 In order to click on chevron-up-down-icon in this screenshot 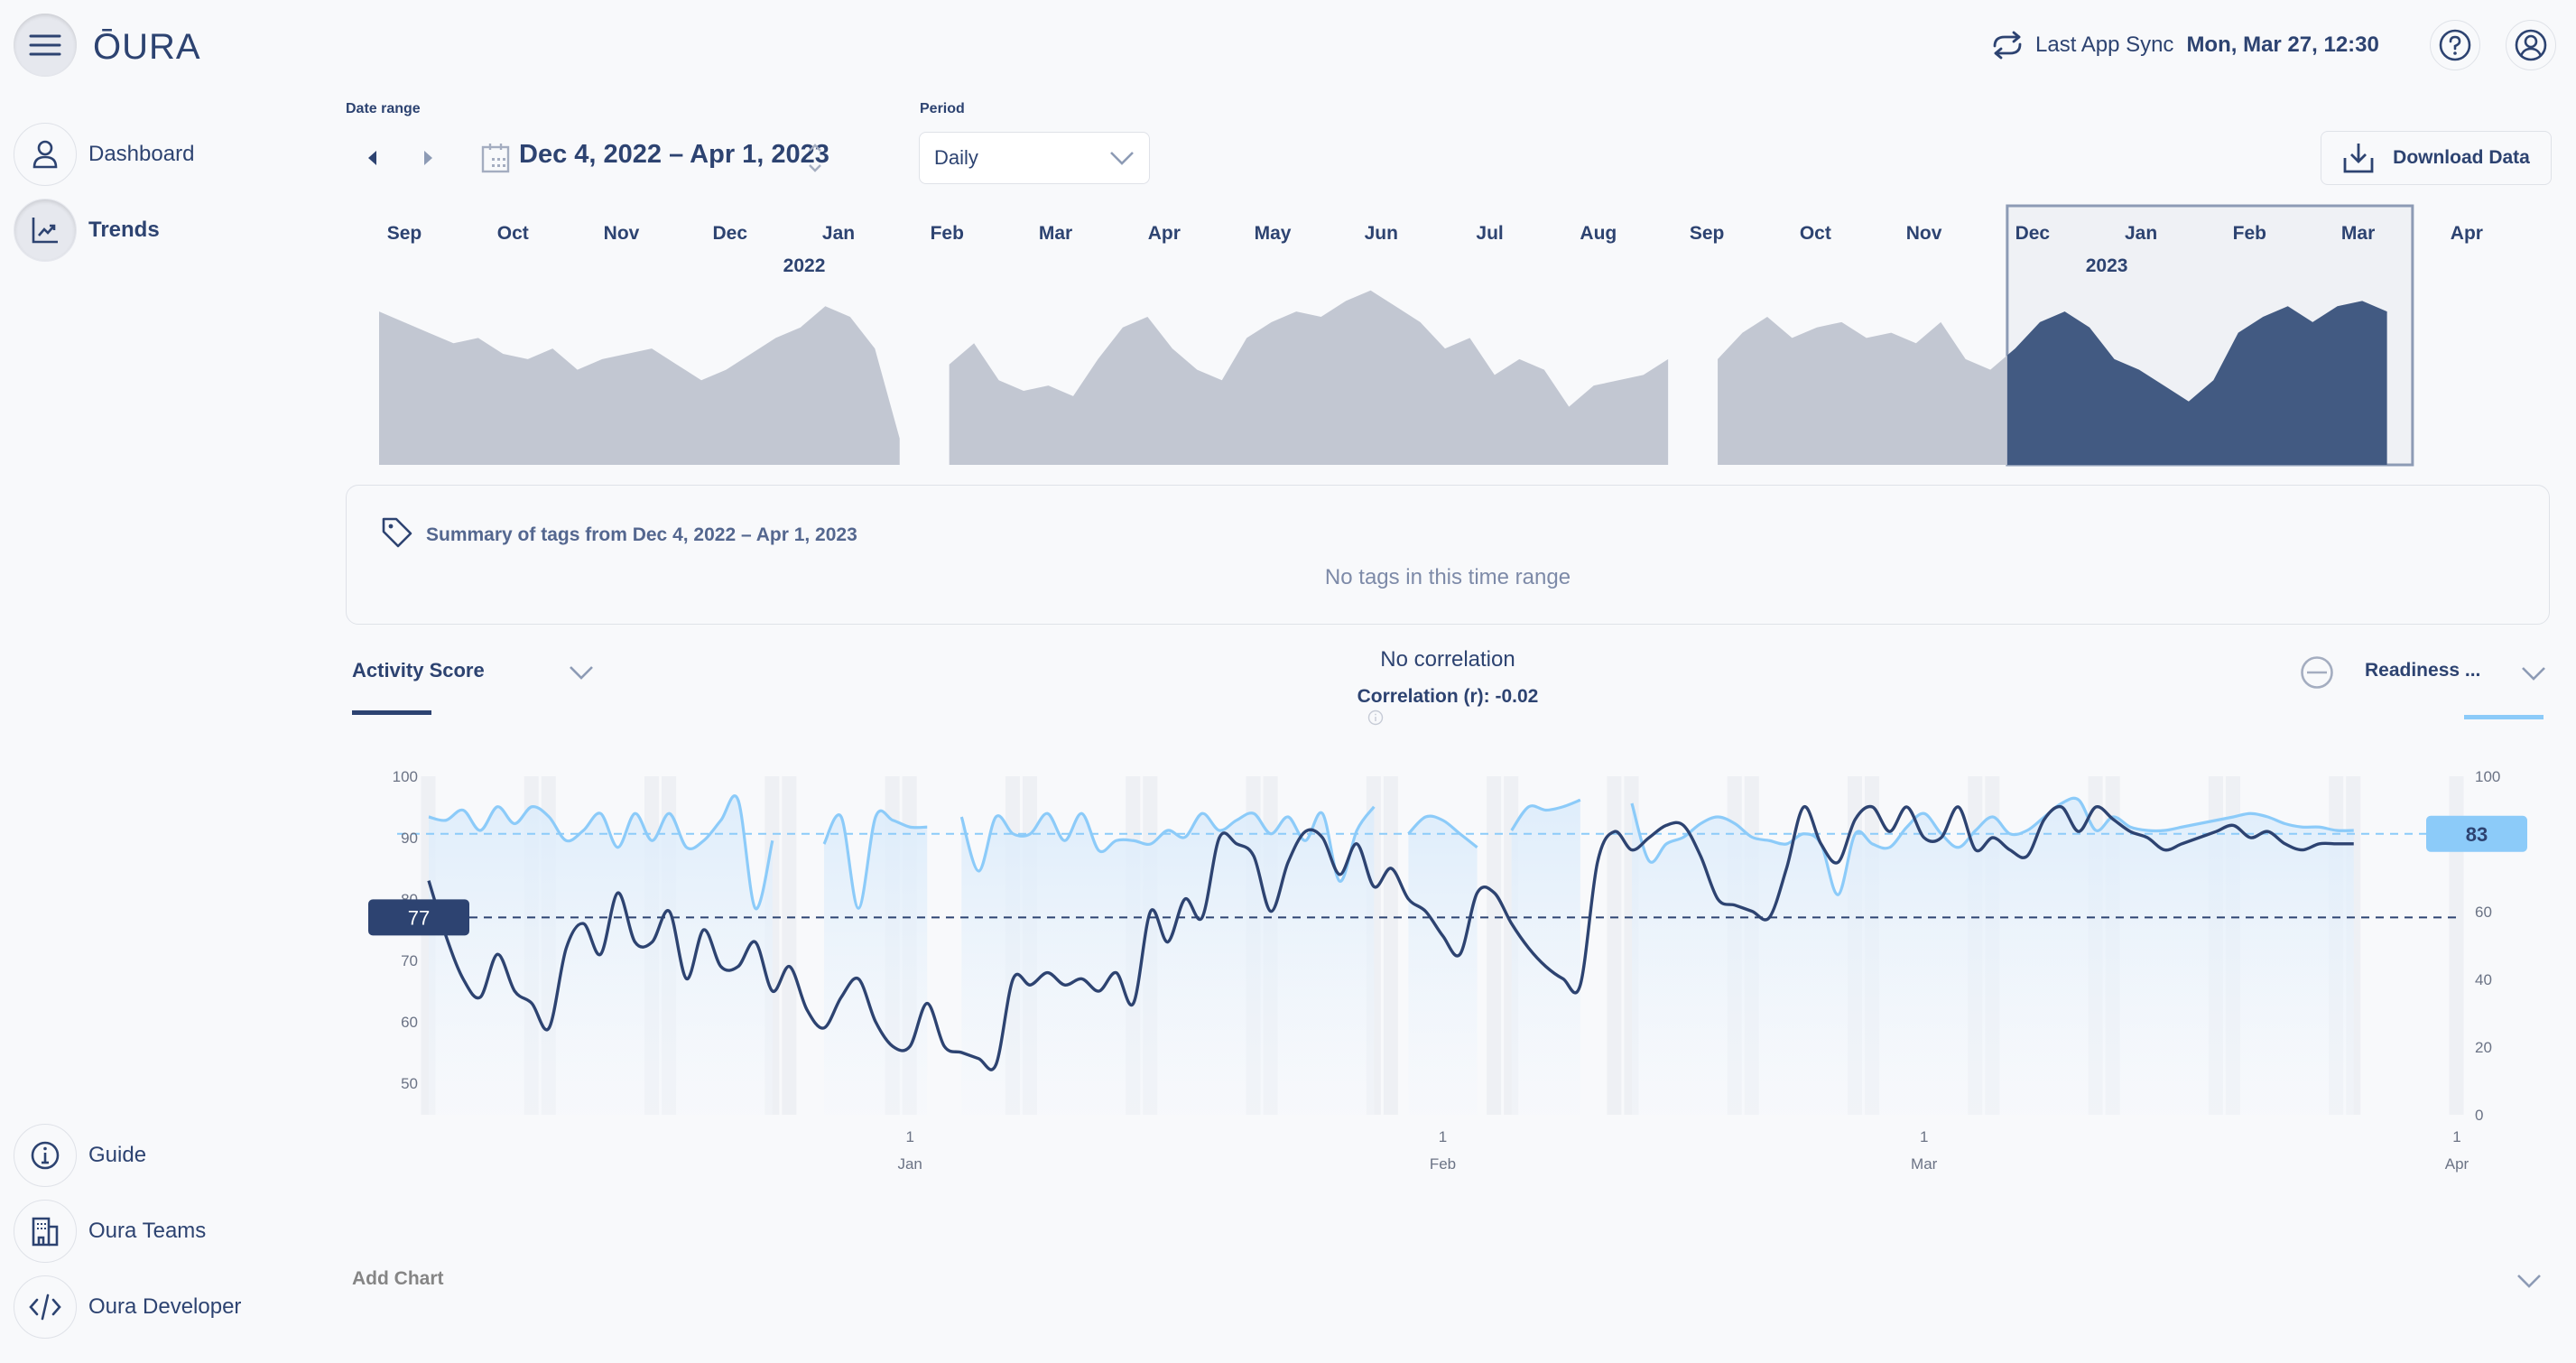, I will do `click(815, 158)`.